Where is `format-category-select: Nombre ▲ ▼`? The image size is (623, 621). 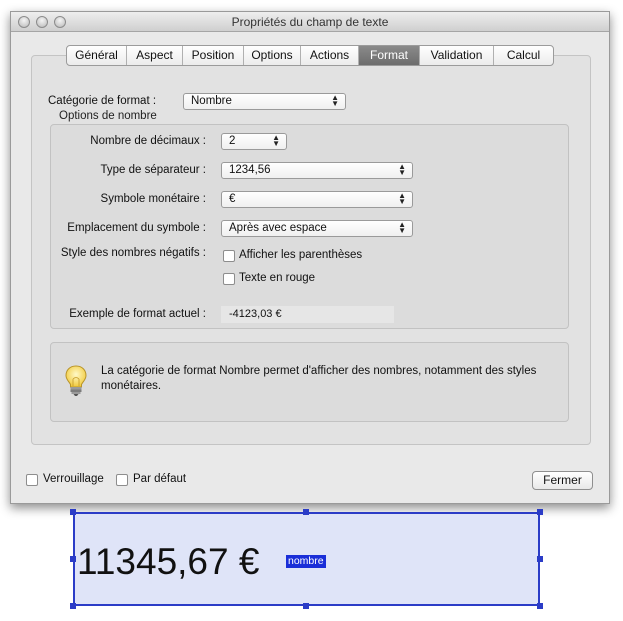 format-category-select: Nombre ▲ ▼ is located at coordinates (264, 101).